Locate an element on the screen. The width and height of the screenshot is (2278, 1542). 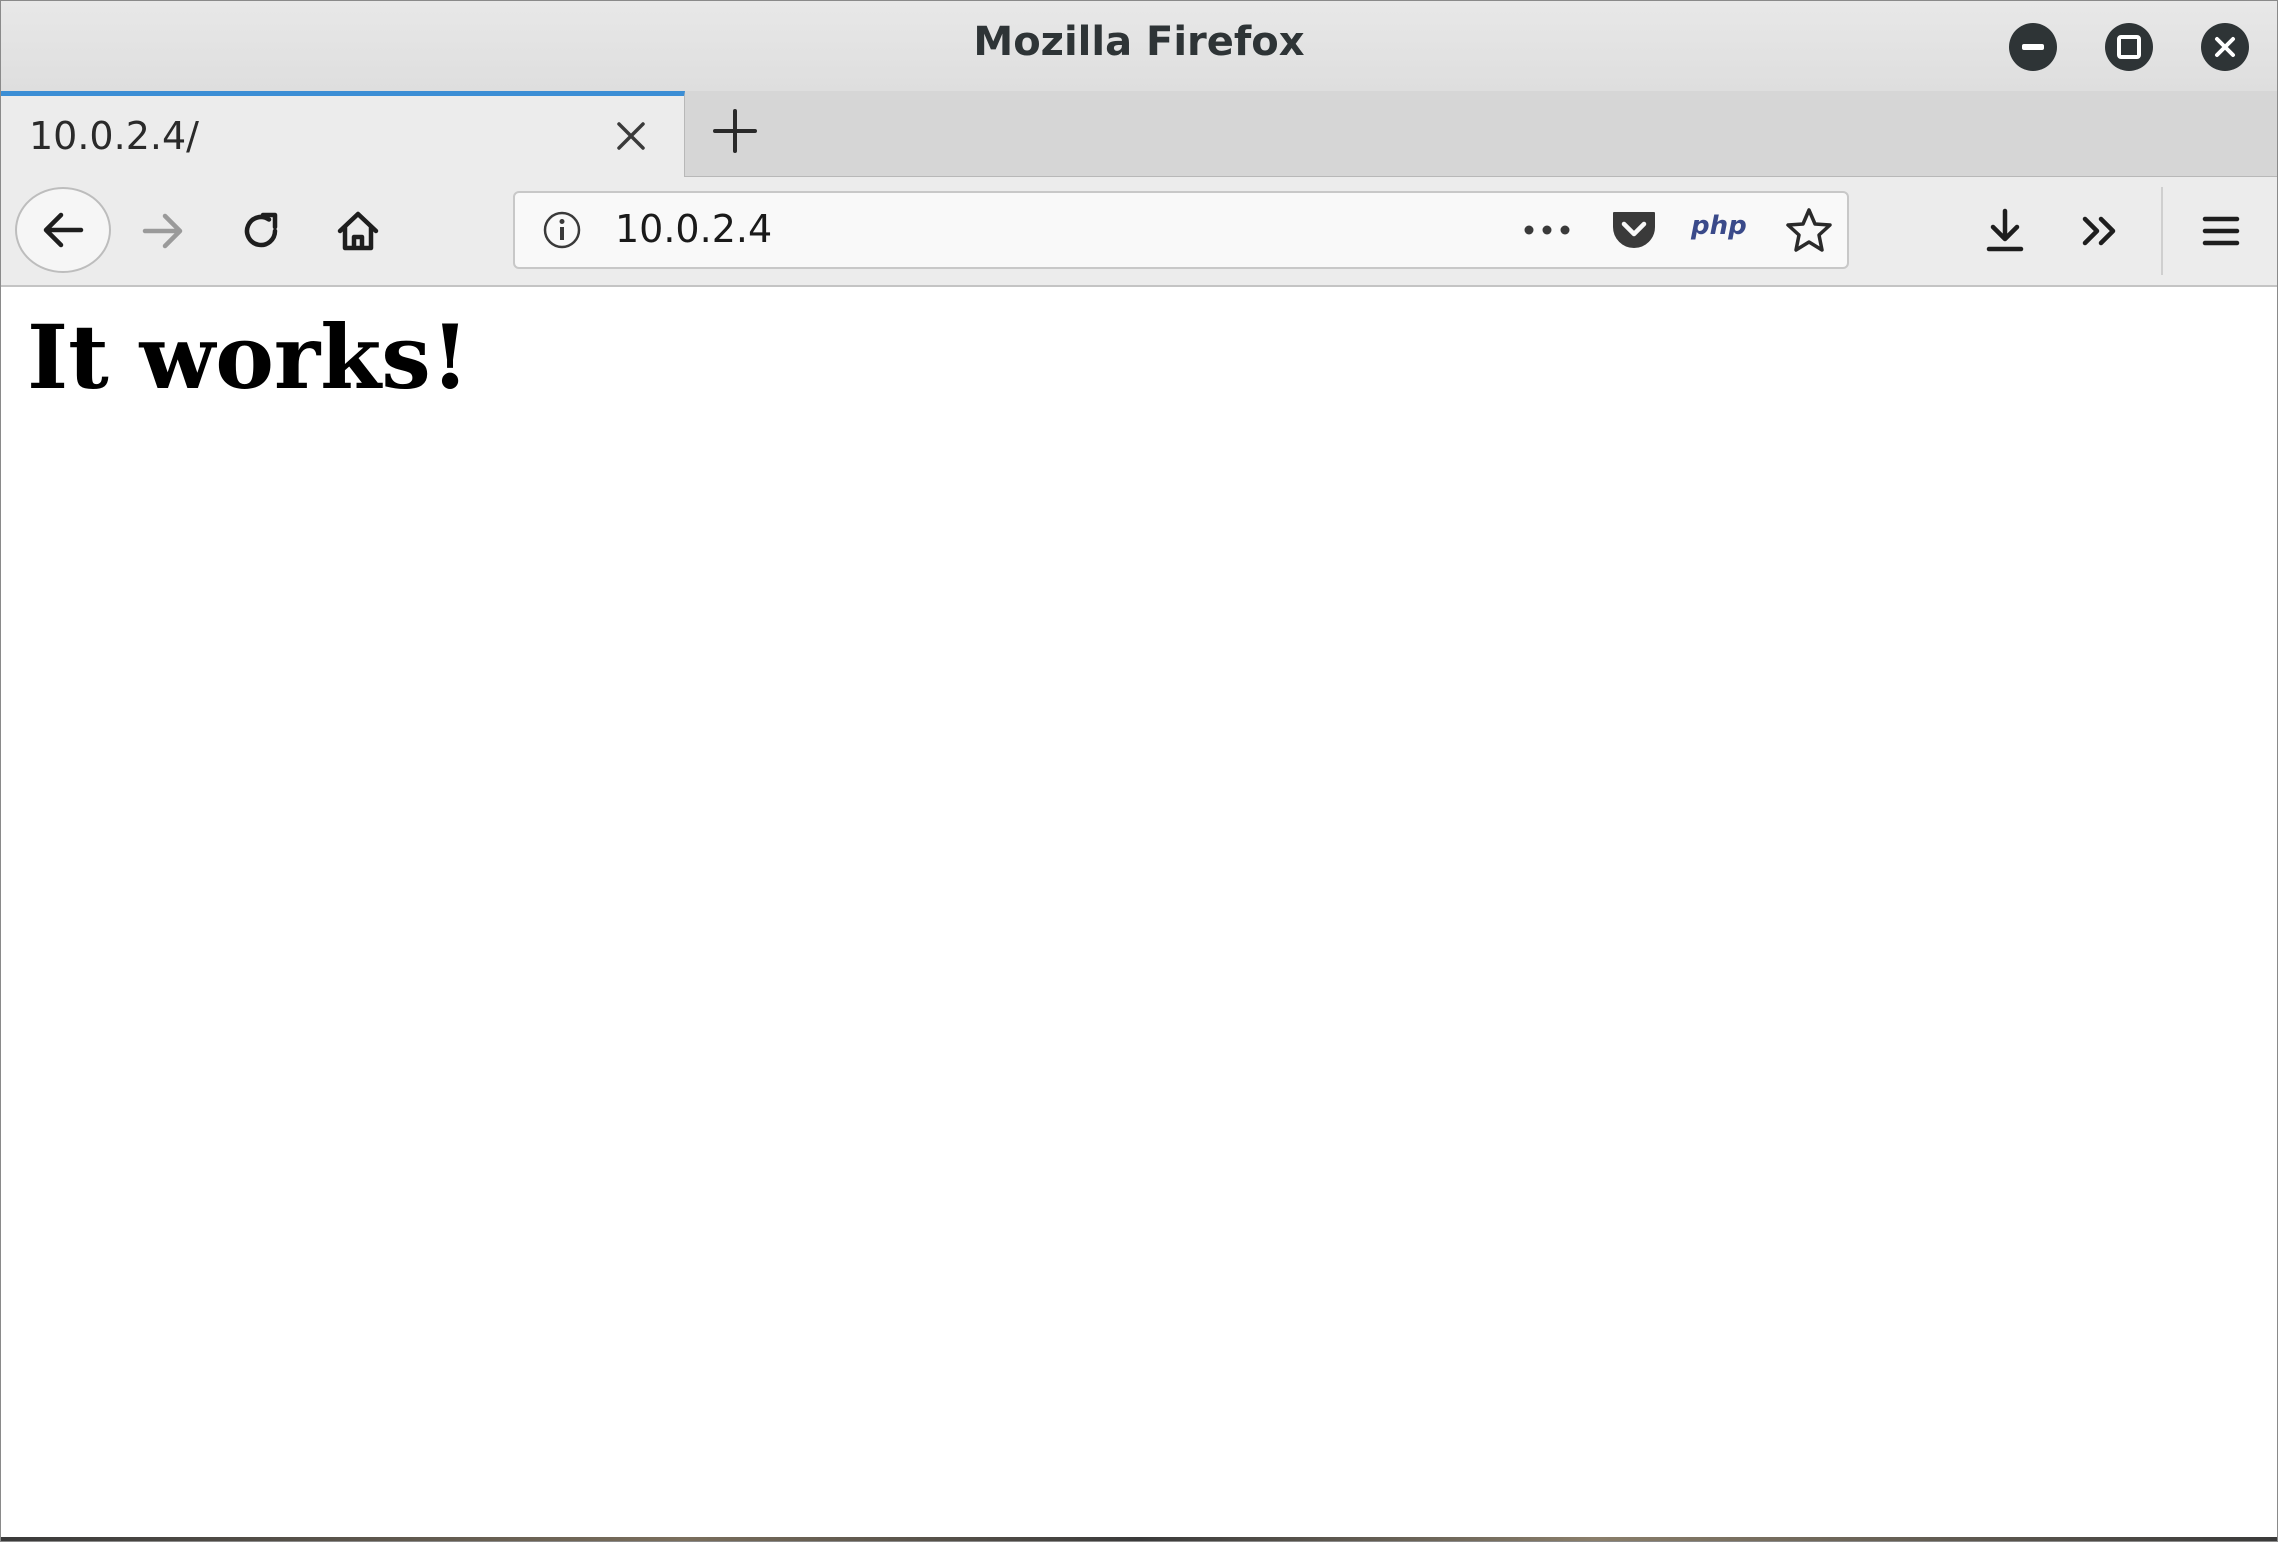
star-icon is located at coordinates (1809, 231).